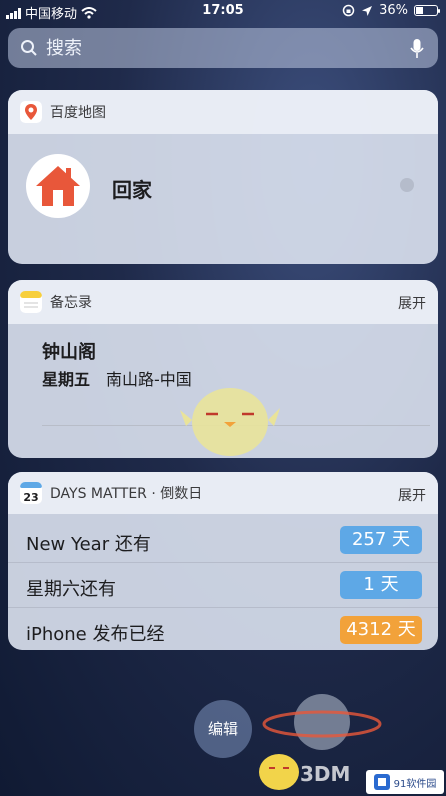 The width and height of the screenshot is (446, 796). I want to click on countdown-text: New Year 还有, so click(88, 544).